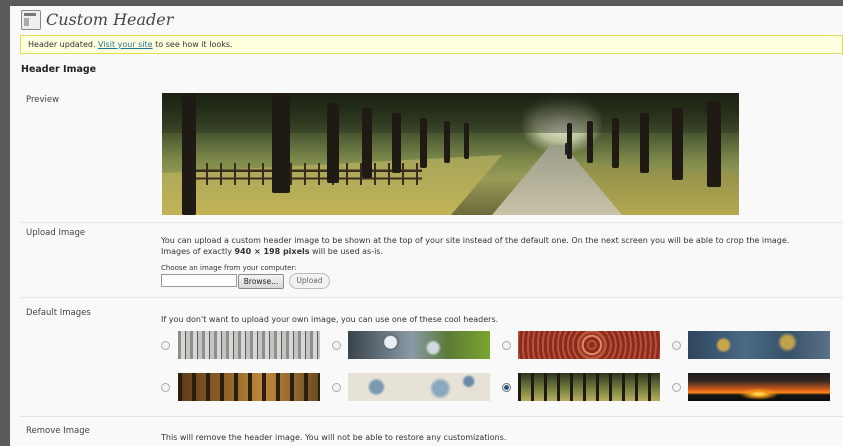 The width and height of the screenshot is (843, 446). I want to click on file-path-input, so click(199, 280).